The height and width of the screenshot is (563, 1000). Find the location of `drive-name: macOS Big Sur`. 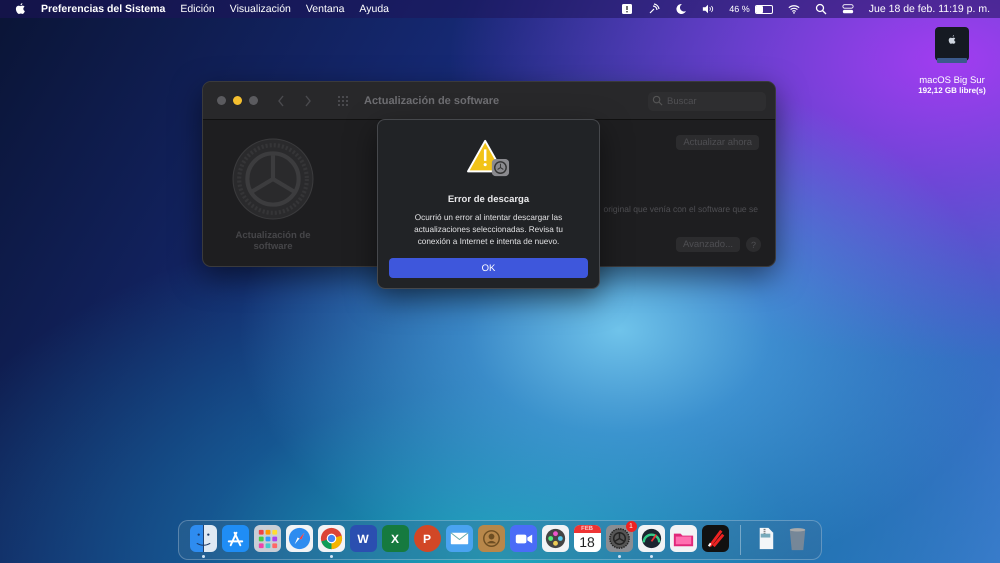

drive-name: macOS Big Sur is located at coordinates (952, 80).